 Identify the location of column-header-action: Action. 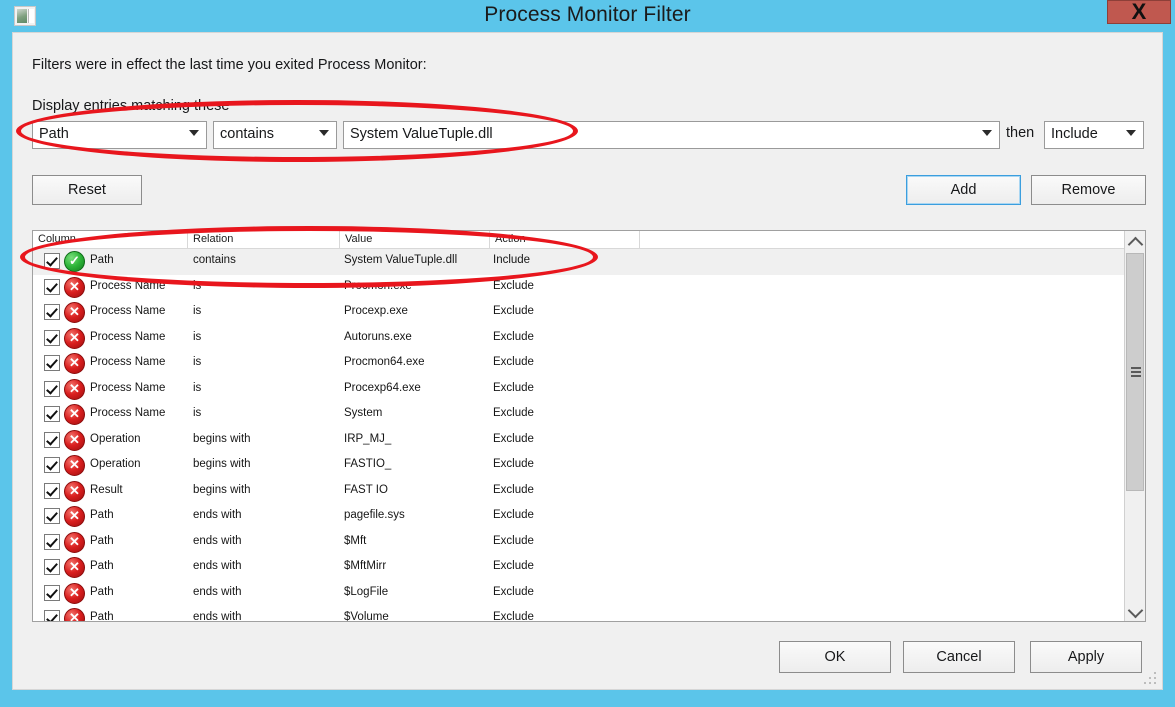
(565, 239).